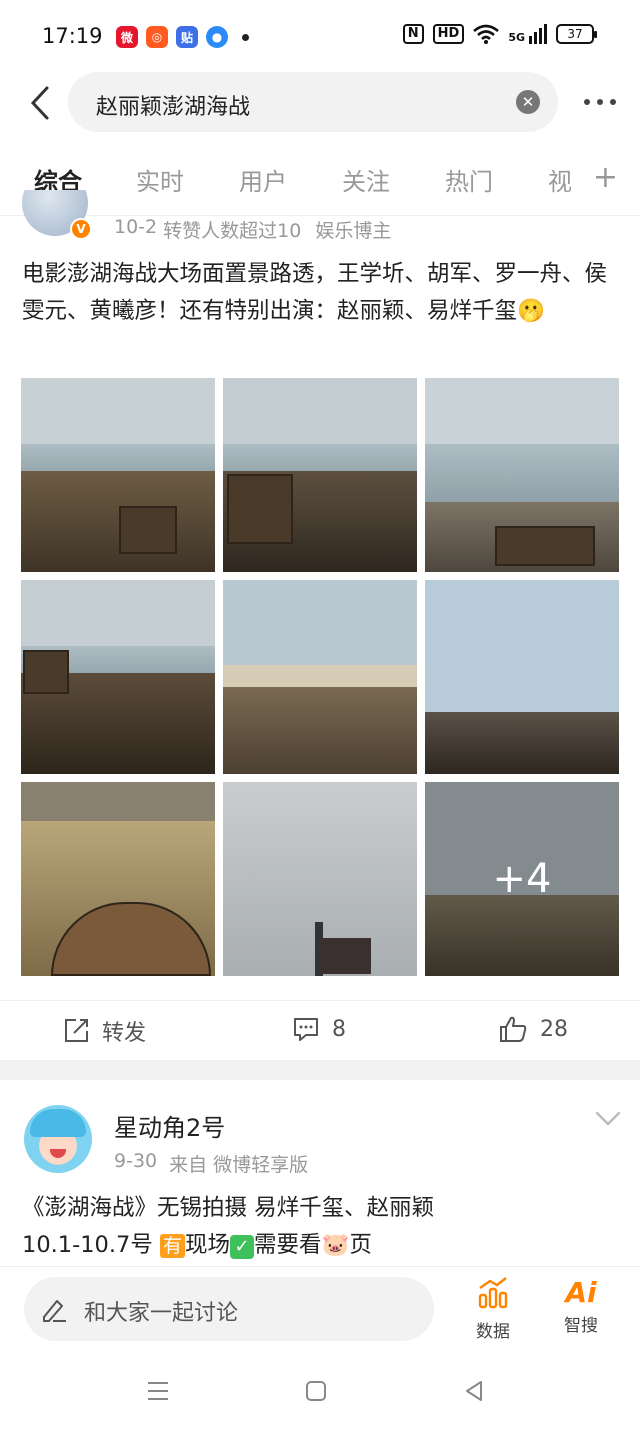 The width and height of the screenshot is (640, 1429). Describe the element at coordinates (493, 1293) in the screenshot. I see `bar-chart-icon` at that location.